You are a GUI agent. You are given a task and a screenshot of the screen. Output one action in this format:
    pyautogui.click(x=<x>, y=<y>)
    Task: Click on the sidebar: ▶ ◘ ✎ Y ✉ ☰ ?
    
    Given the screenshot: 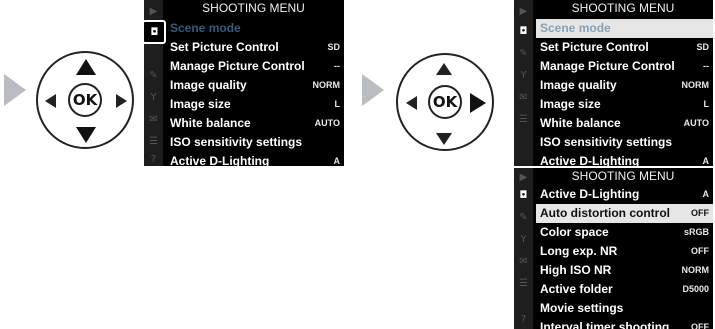 What is the action you would take?
    pyautogui.click(x=523, y=248)
    